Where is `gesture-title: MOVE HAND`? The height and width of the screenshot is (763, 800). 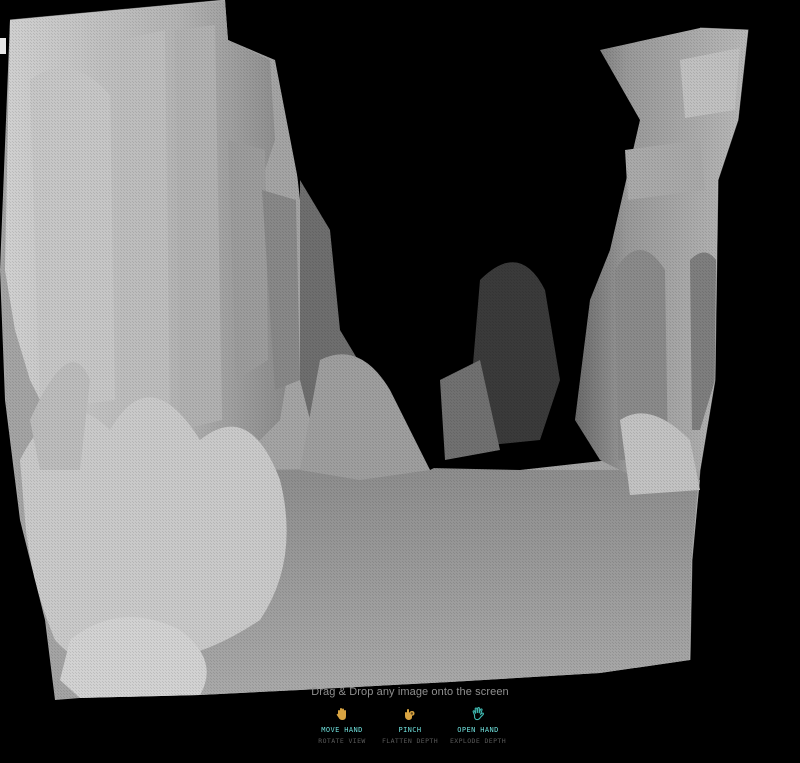
gesture-title: MOVE HAND is located at coordinates (342, 730).